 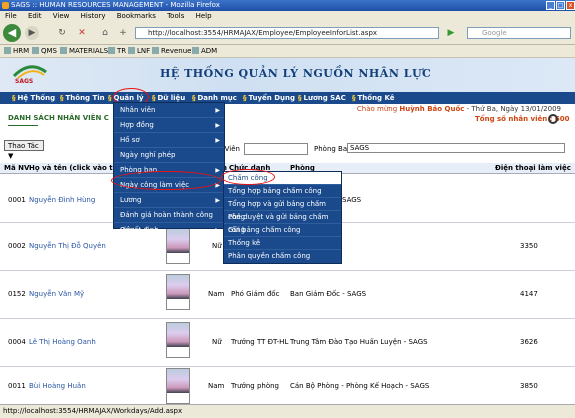 What do you see at coordinates (56, 294) in the screenshot?
I see `row-name: Nguyễn Văn Mỹ` at bounding box center [56, 294].